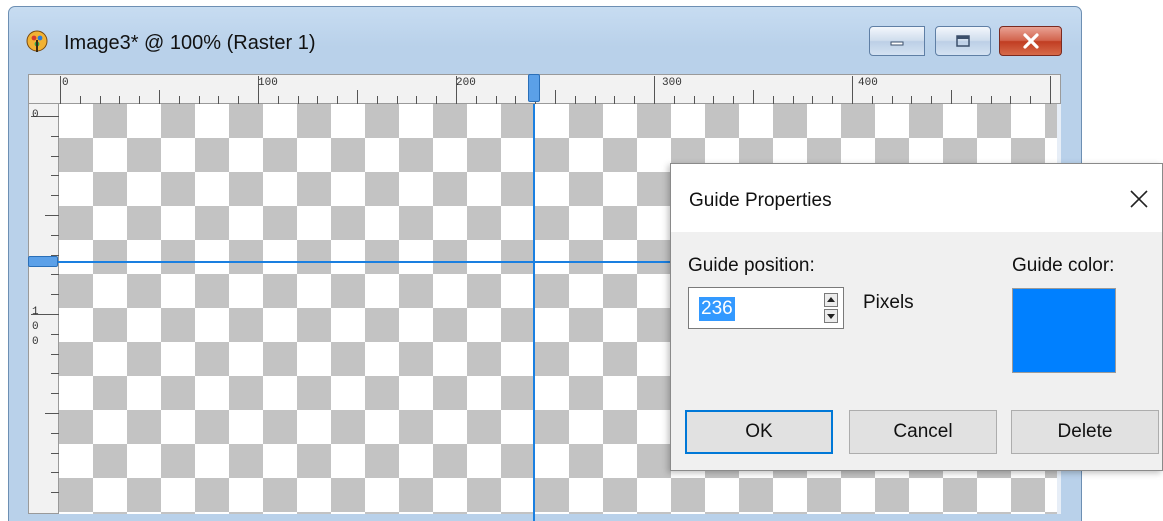 The width and height of the screenshot is (1163, 521). I want to click on vertical-guide, so click(534, 312).